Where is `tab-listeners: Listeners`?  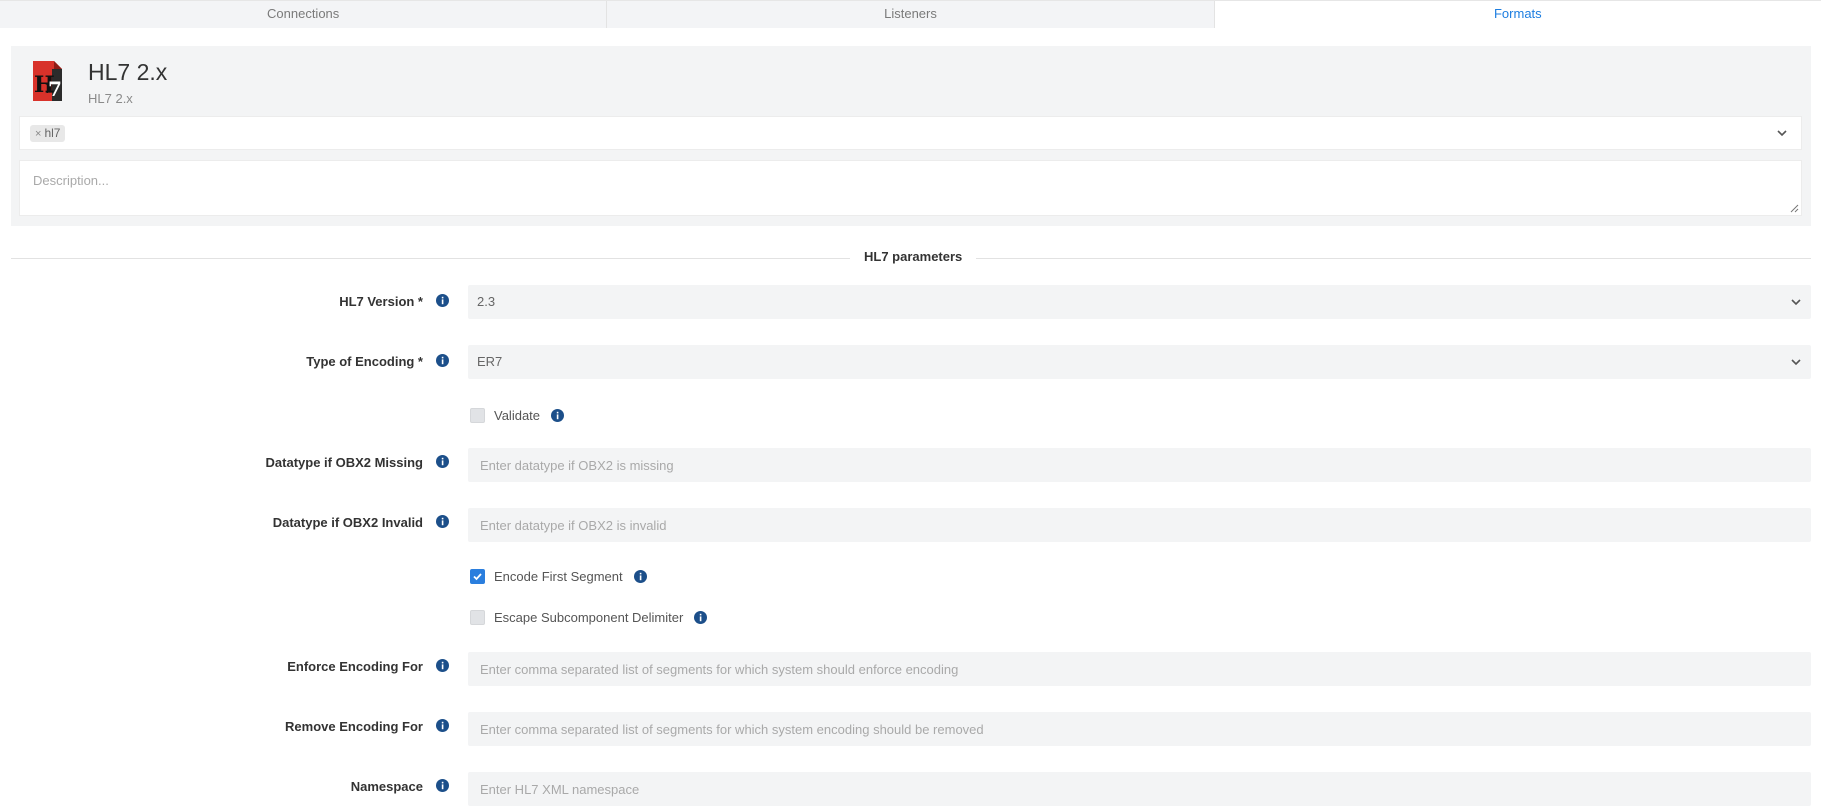
tab-listeners: Listeners is located at coordinates (911, 14).